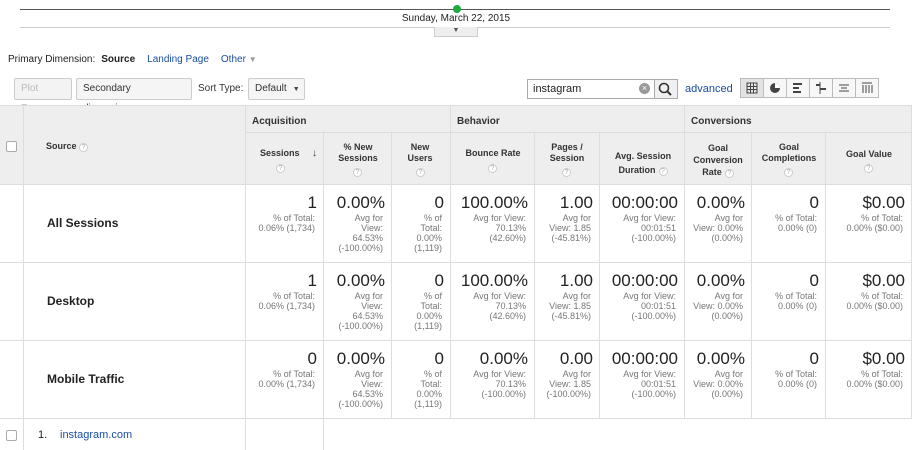 Image resolution: width=912 pixels, height=450 pixels. What do you see at coordinates (372, 384) in the screenshot?
I see `metric-comparison-line: View:` at bounding box center [372, 384].